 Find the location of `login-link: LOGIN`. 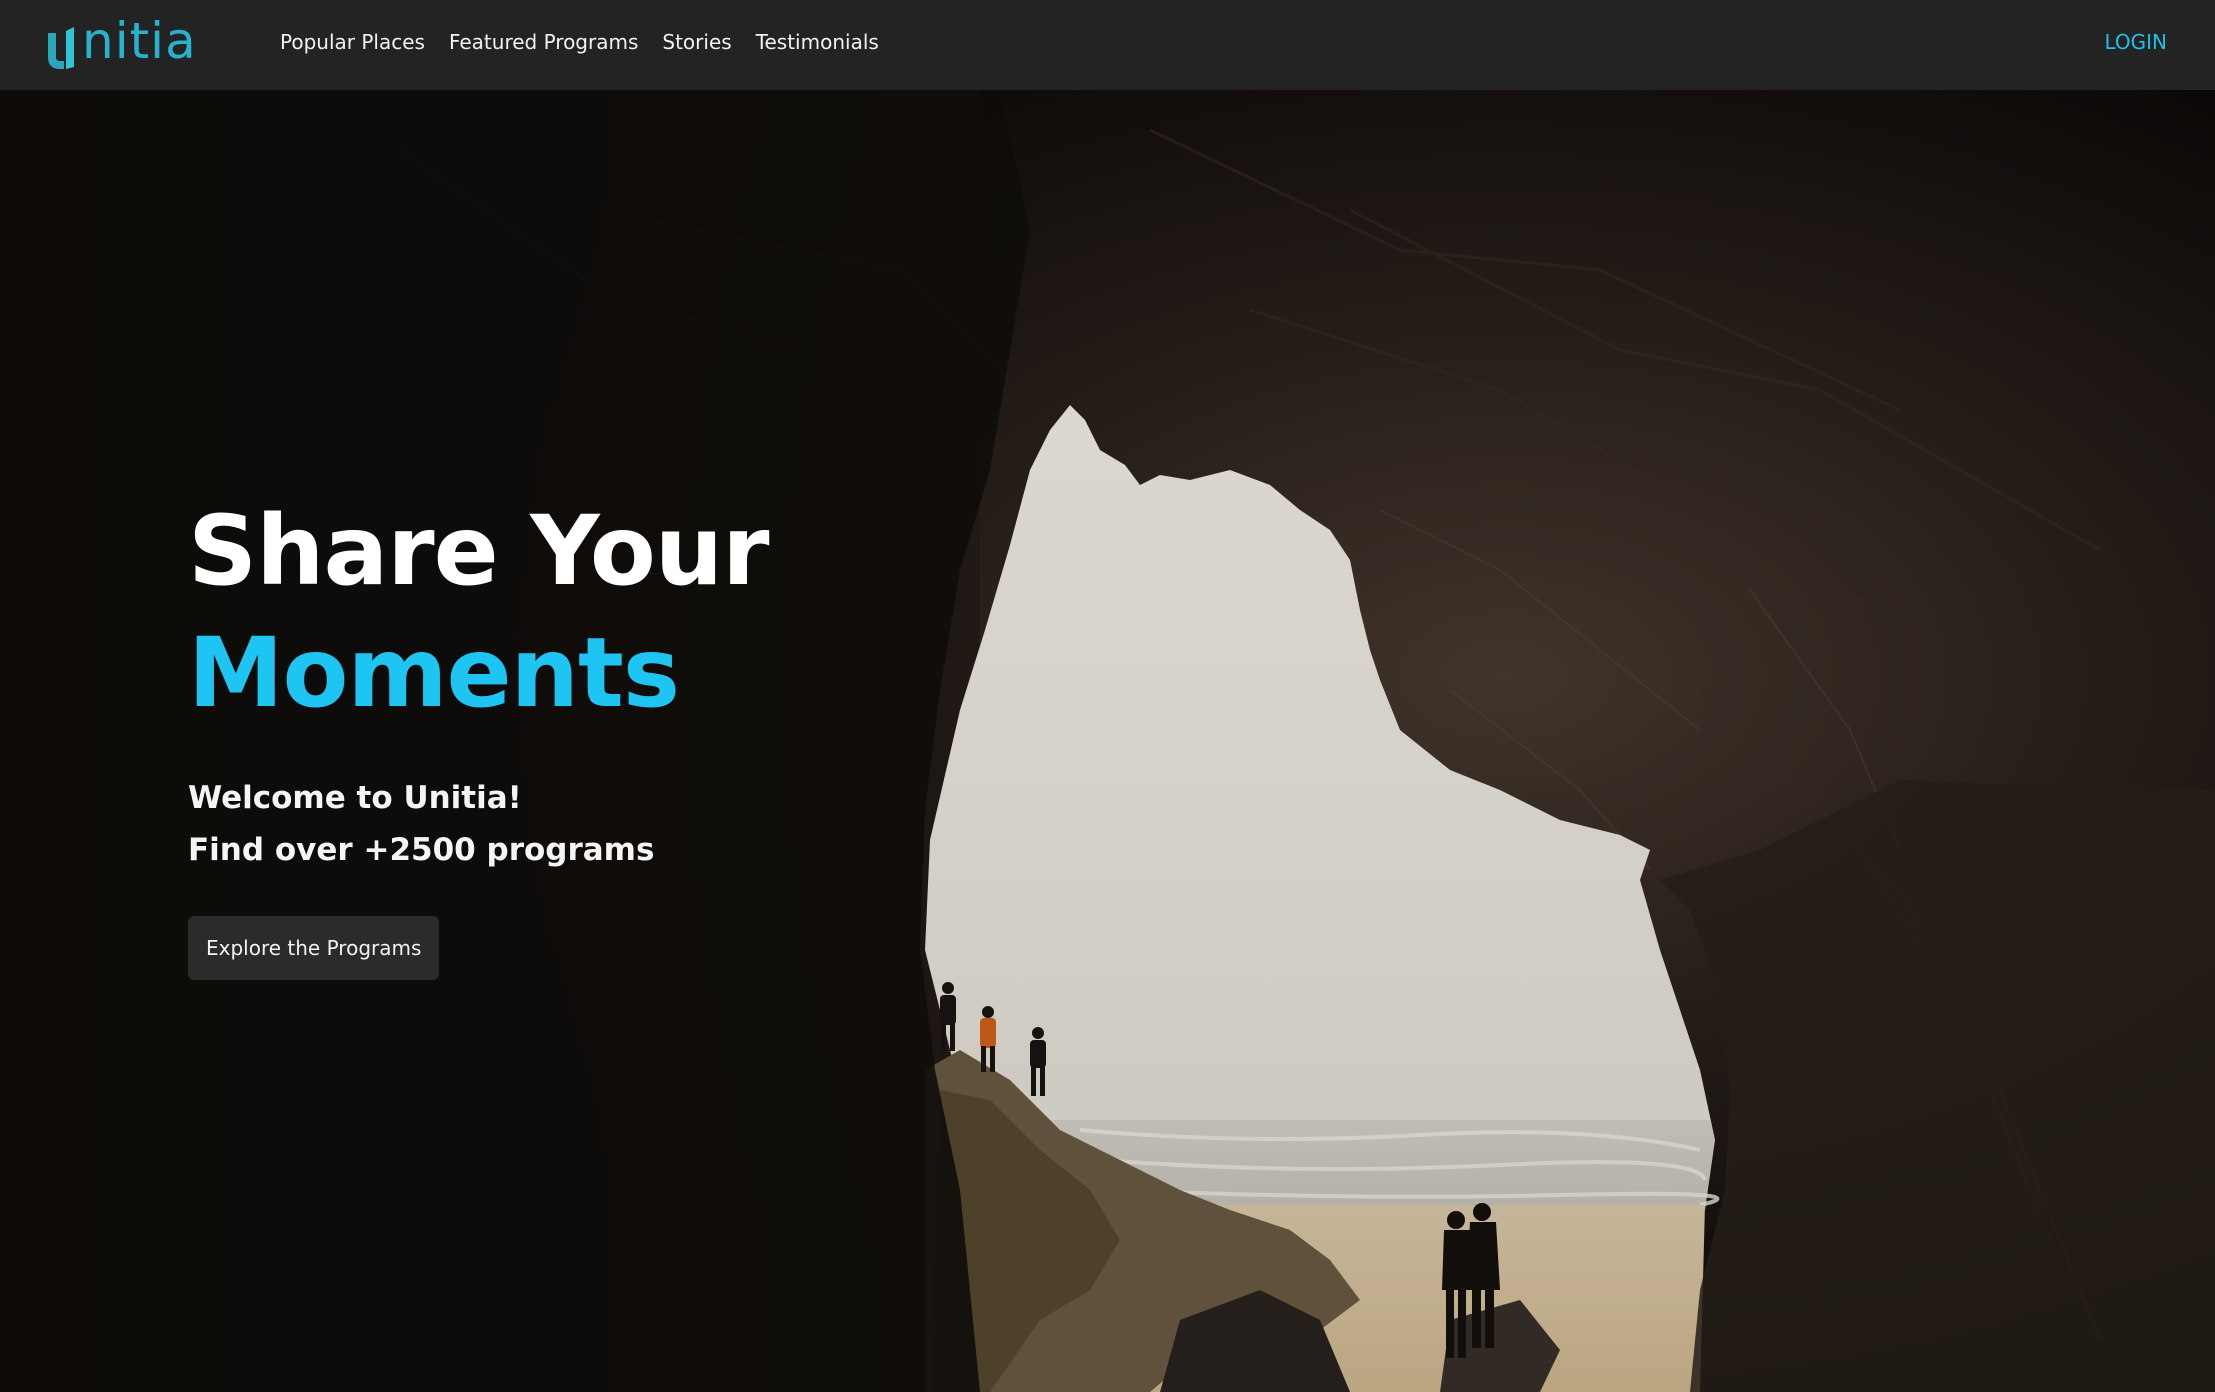

login-link: LOGIN is located at coordinates (2135, 42).